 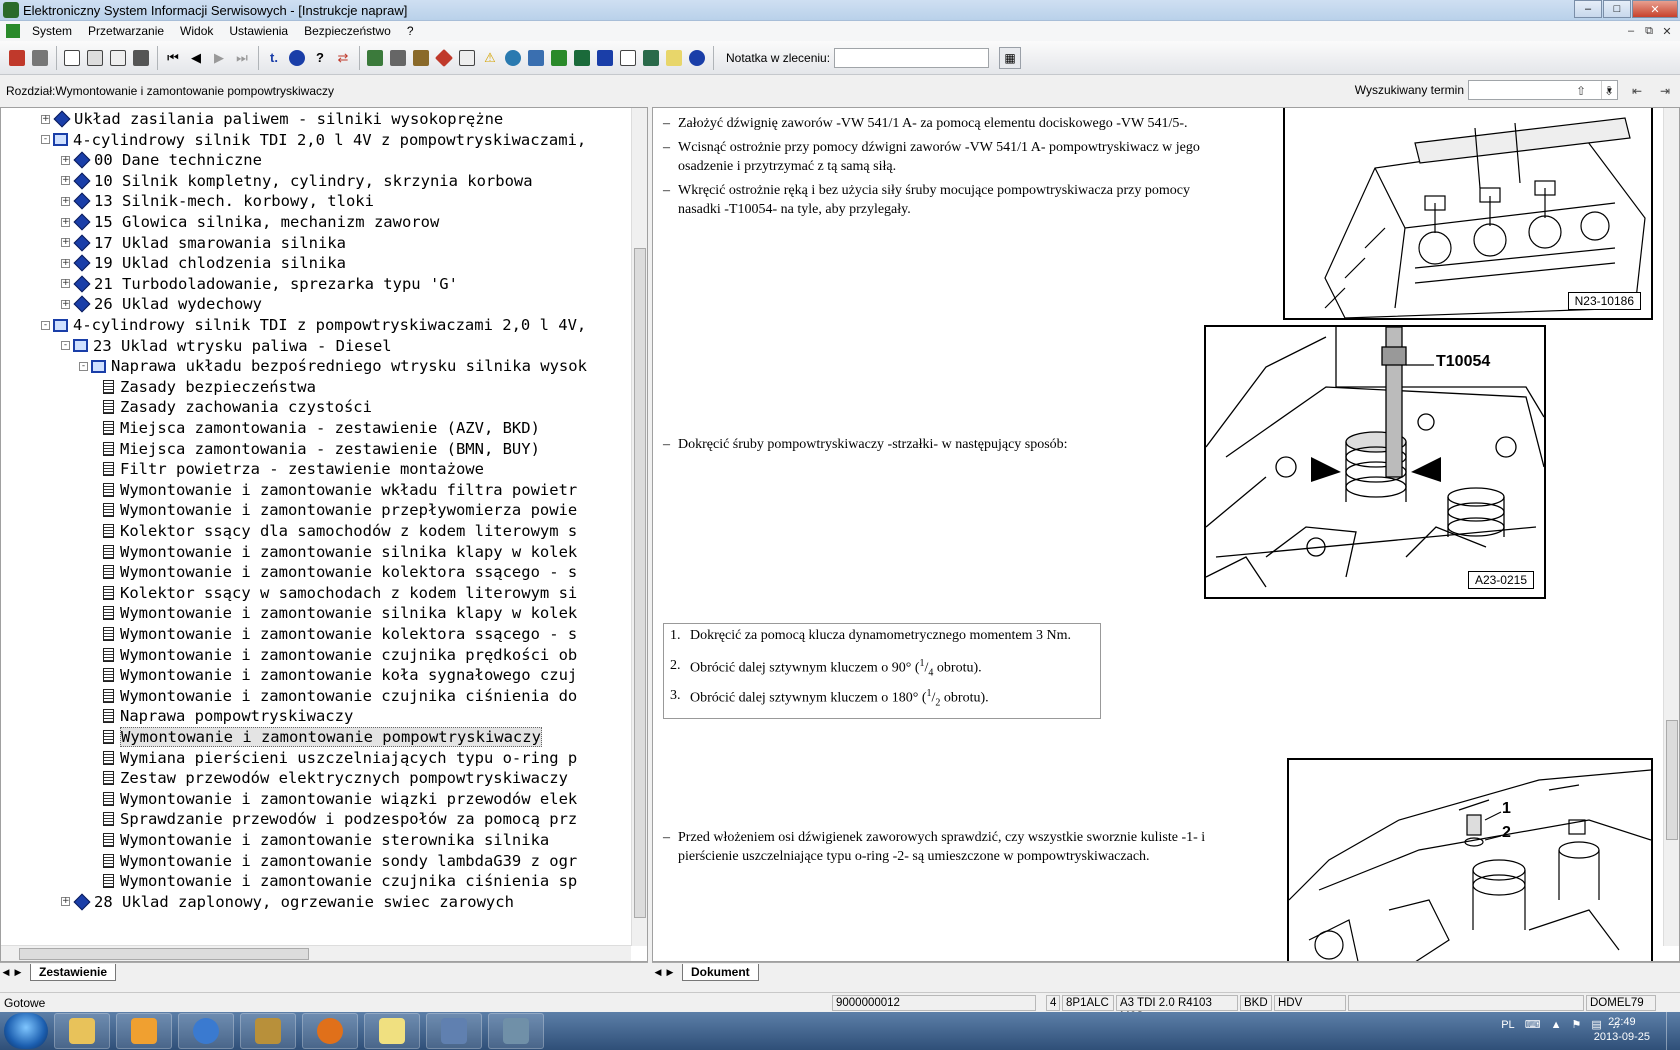 I want to click on help-doc-icon, so click(x=674, y=58).